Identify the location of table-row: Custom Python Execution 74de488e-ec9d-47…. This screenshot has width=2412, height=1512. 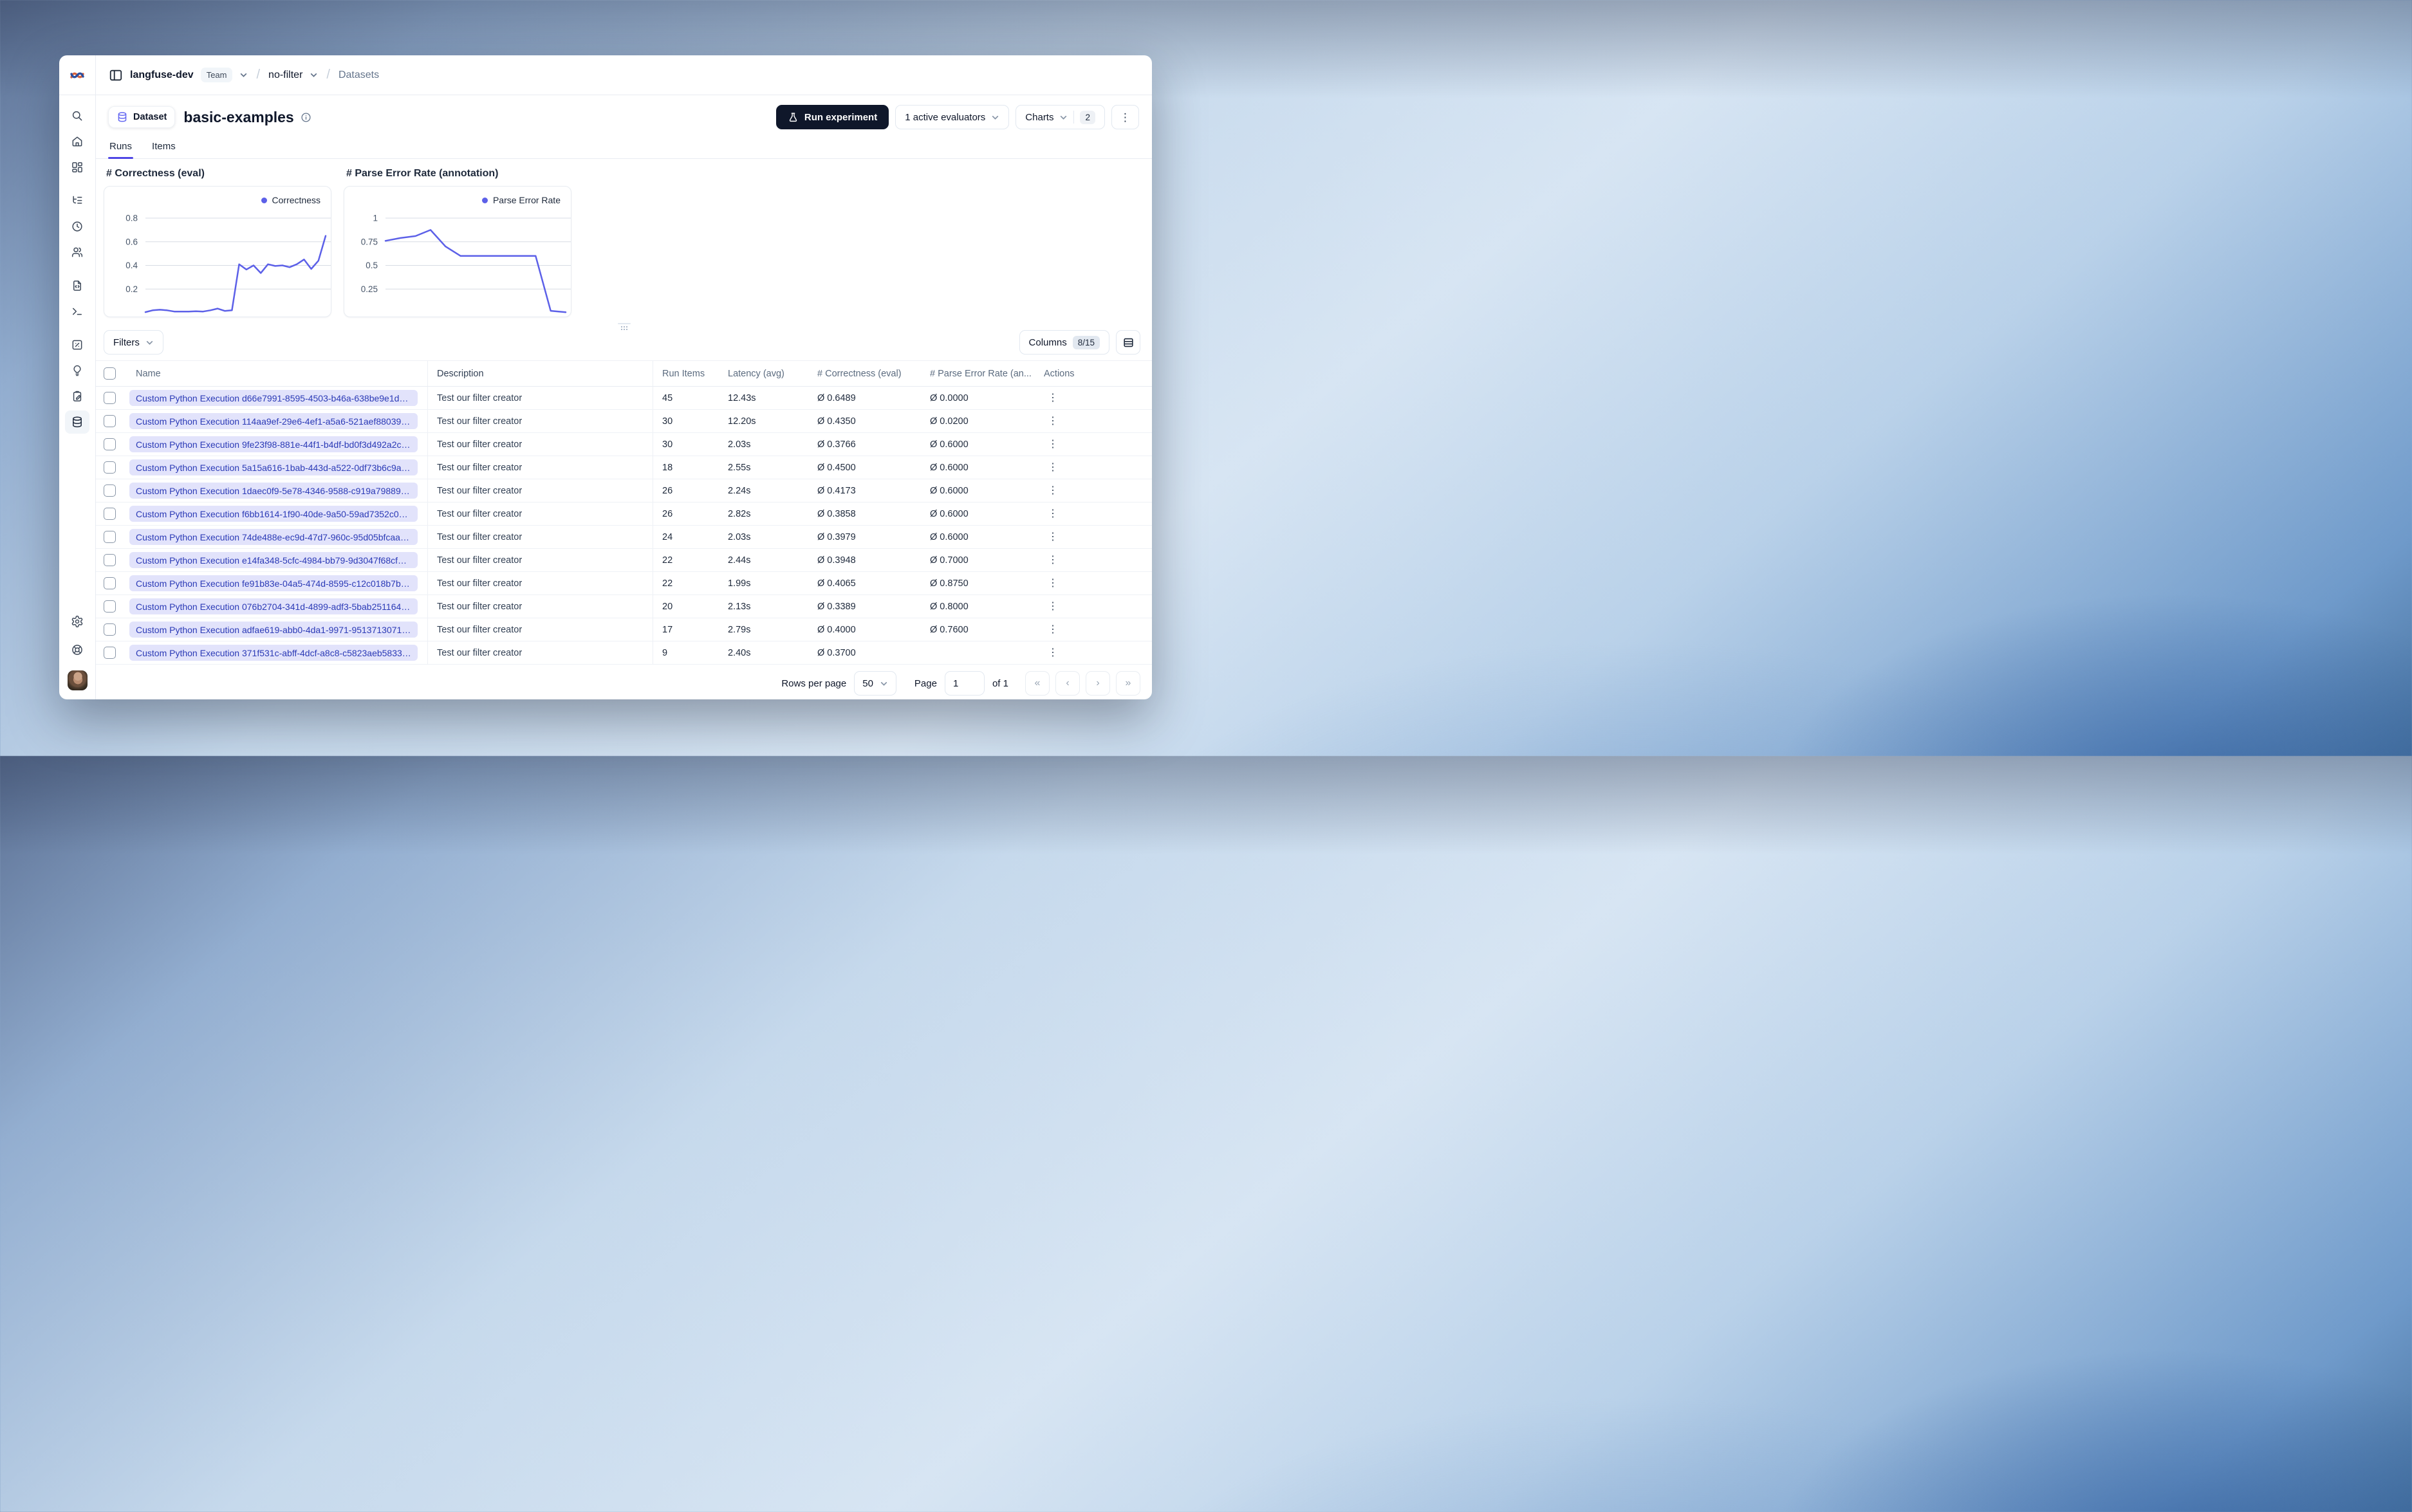
(624, 537).